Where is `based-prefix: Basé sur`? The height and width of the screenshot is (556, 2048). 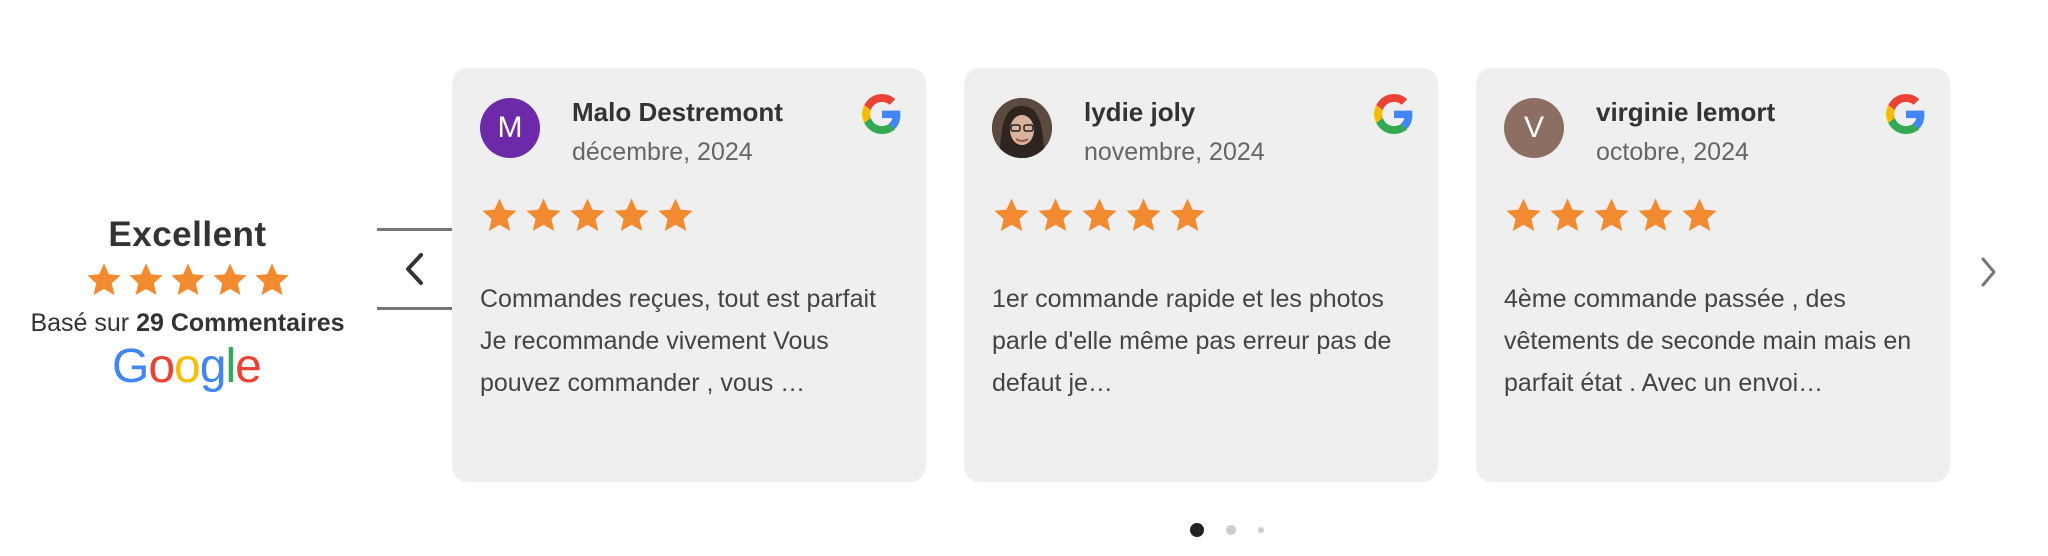
based-prefix: Basé sur is located at coordinates (80, 323).